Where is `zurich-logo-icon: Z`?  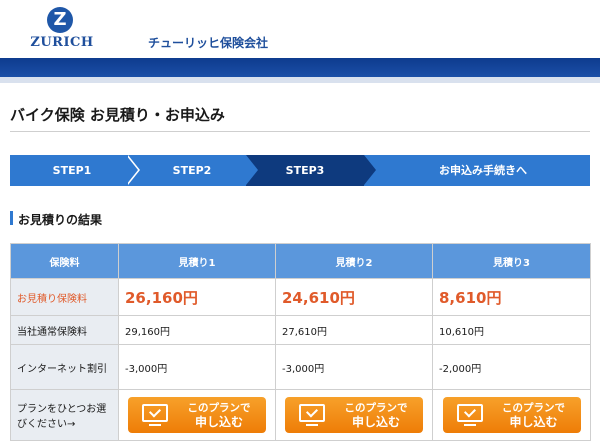 zurich-logo-icon: Z is located at coordinates (60, 20).